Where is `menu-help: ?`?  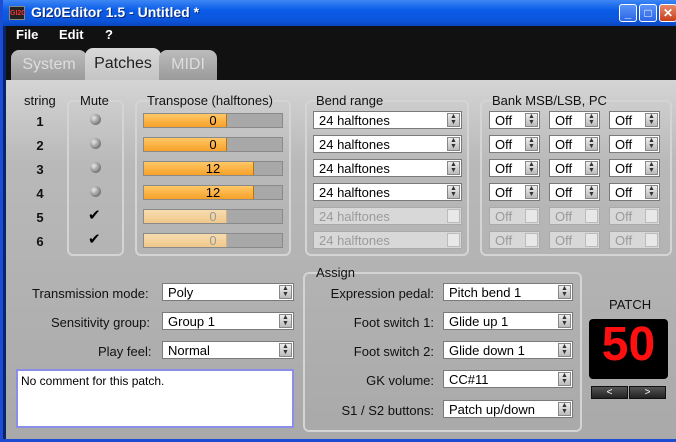
menu-help: ? is located at coordinates (109, 34).